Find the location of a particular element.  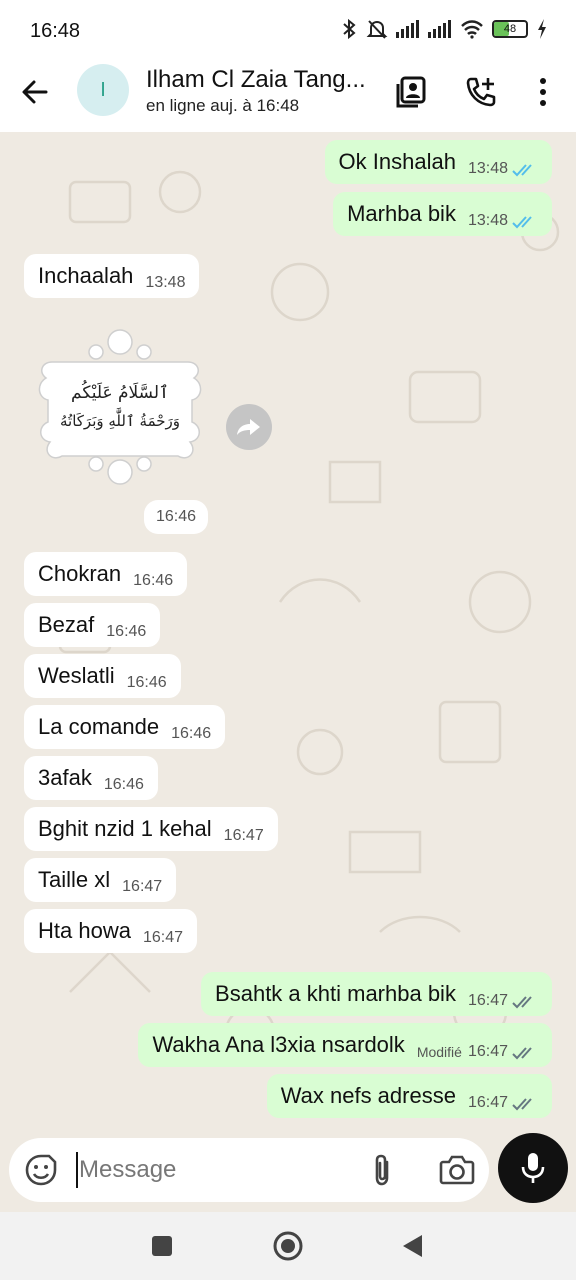

incoming-message: Chokran 16:46 is located at coordinates (106, 574).